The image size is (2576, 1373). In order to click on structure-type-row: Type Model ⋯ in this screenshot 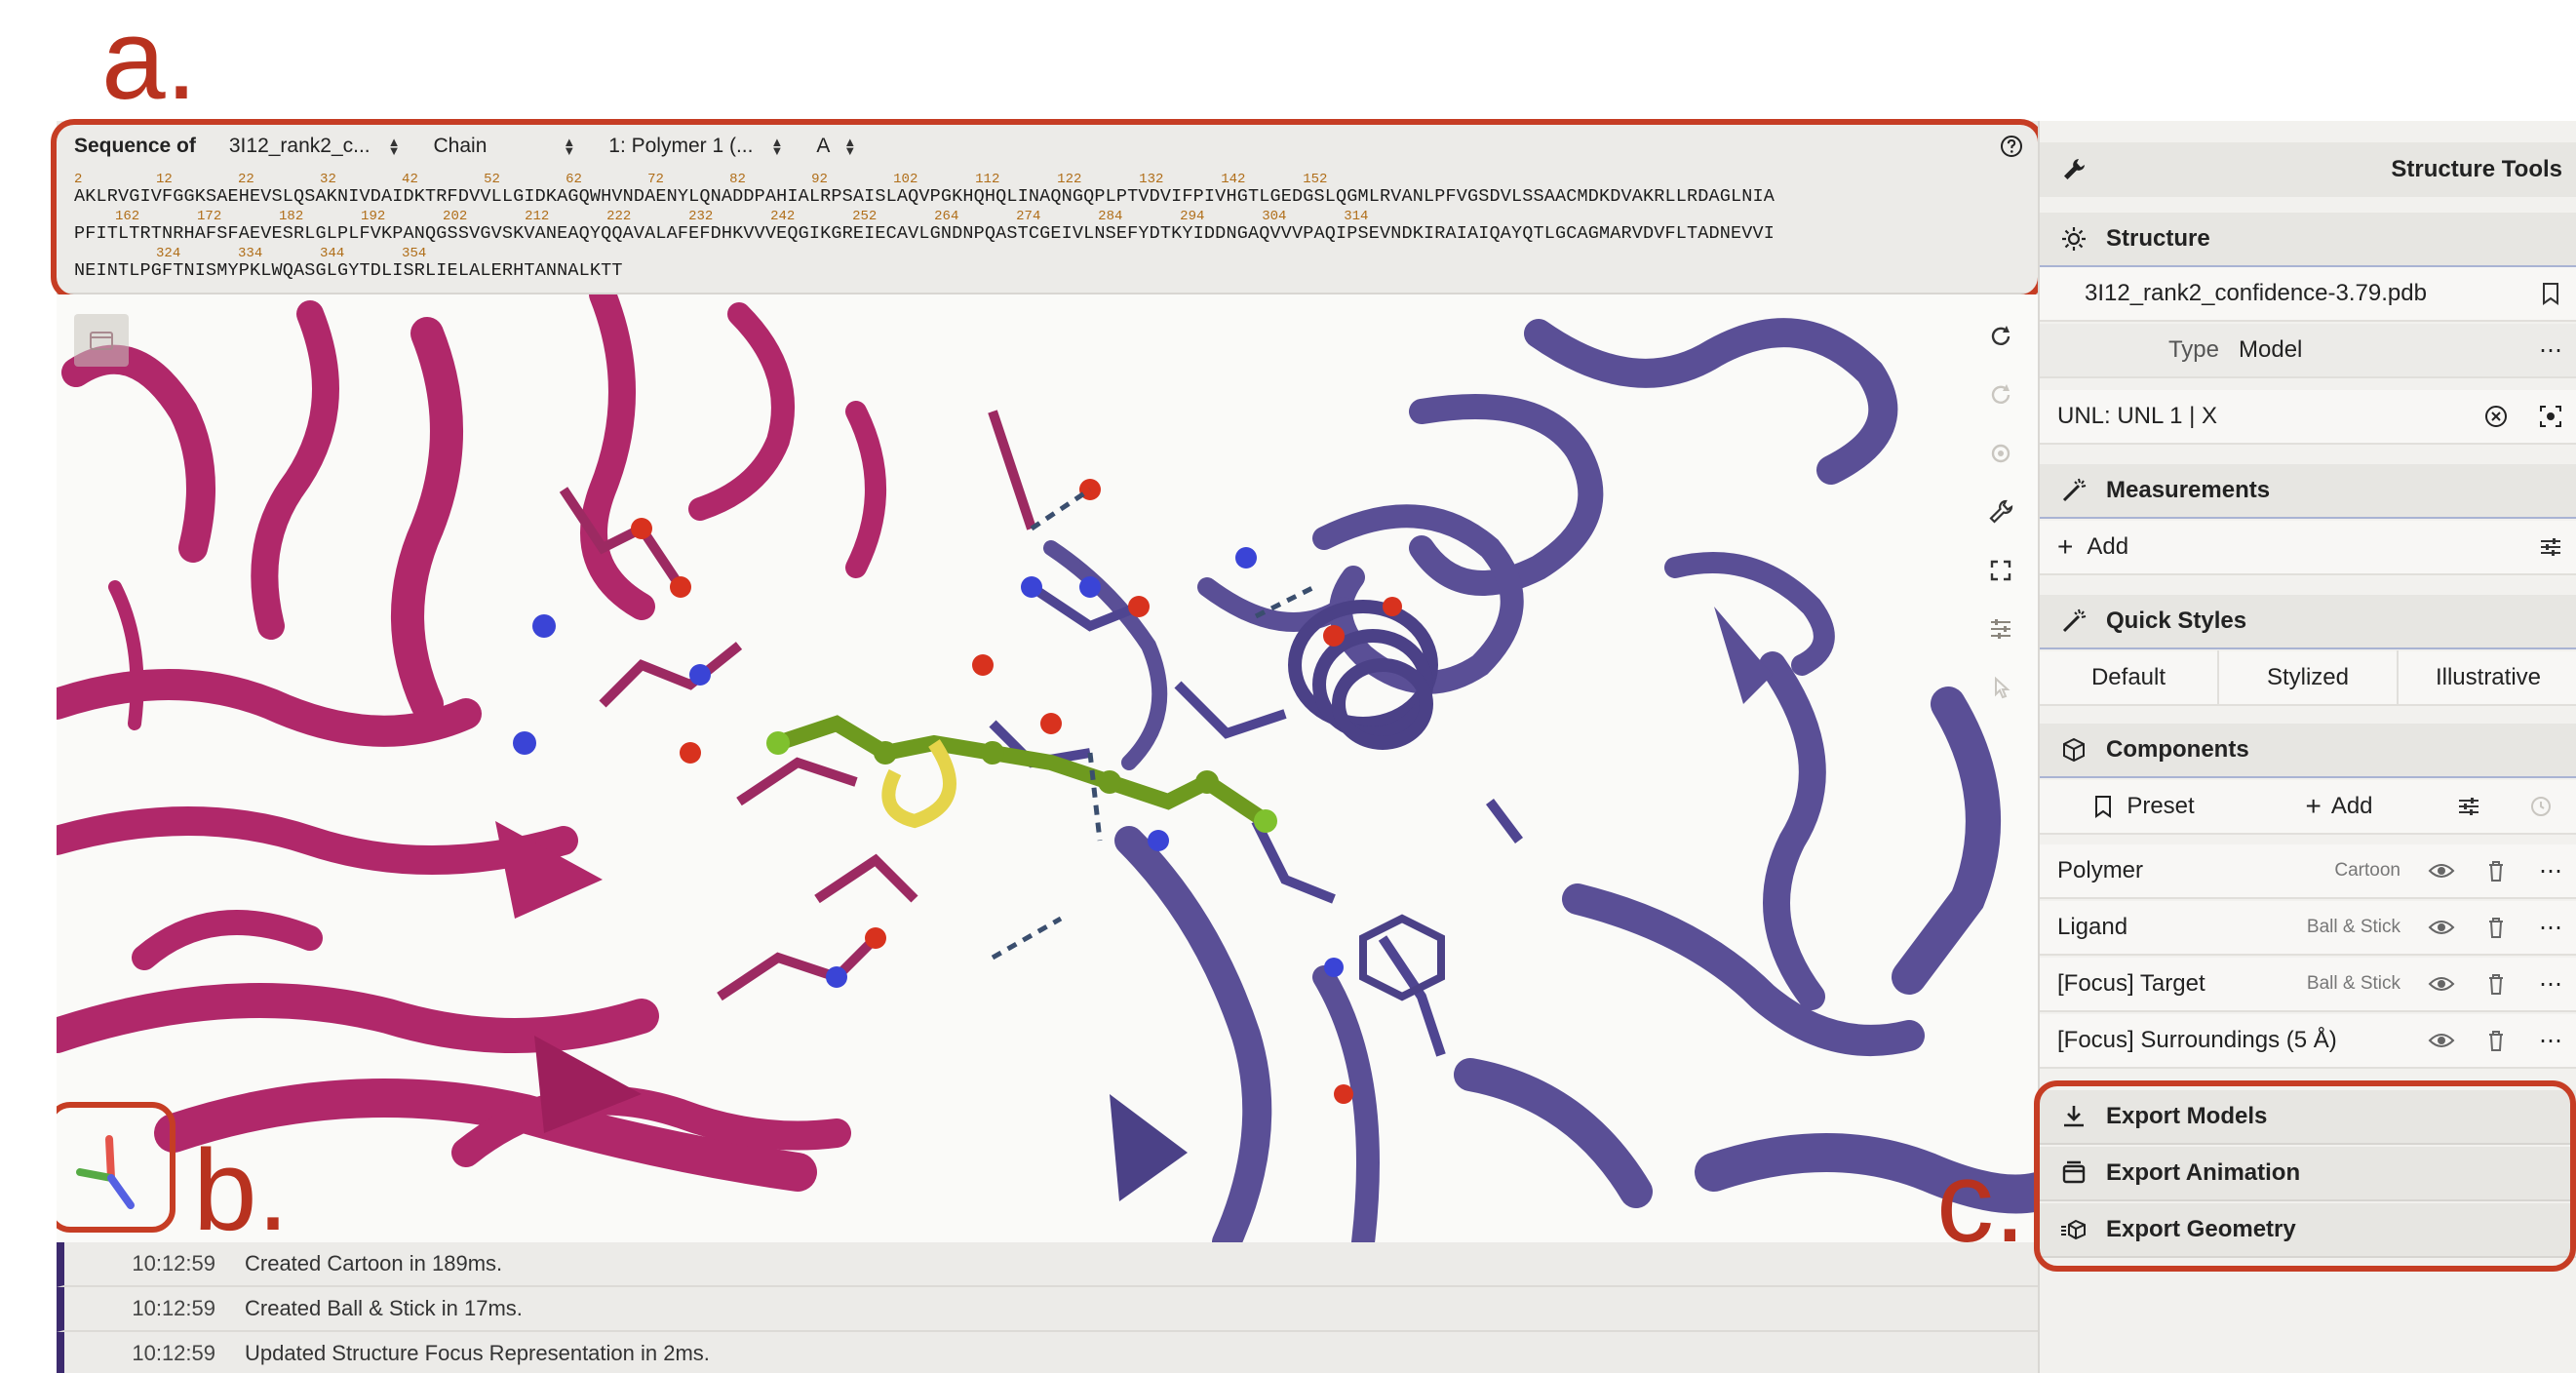, I will do `click(2308, 351)`.